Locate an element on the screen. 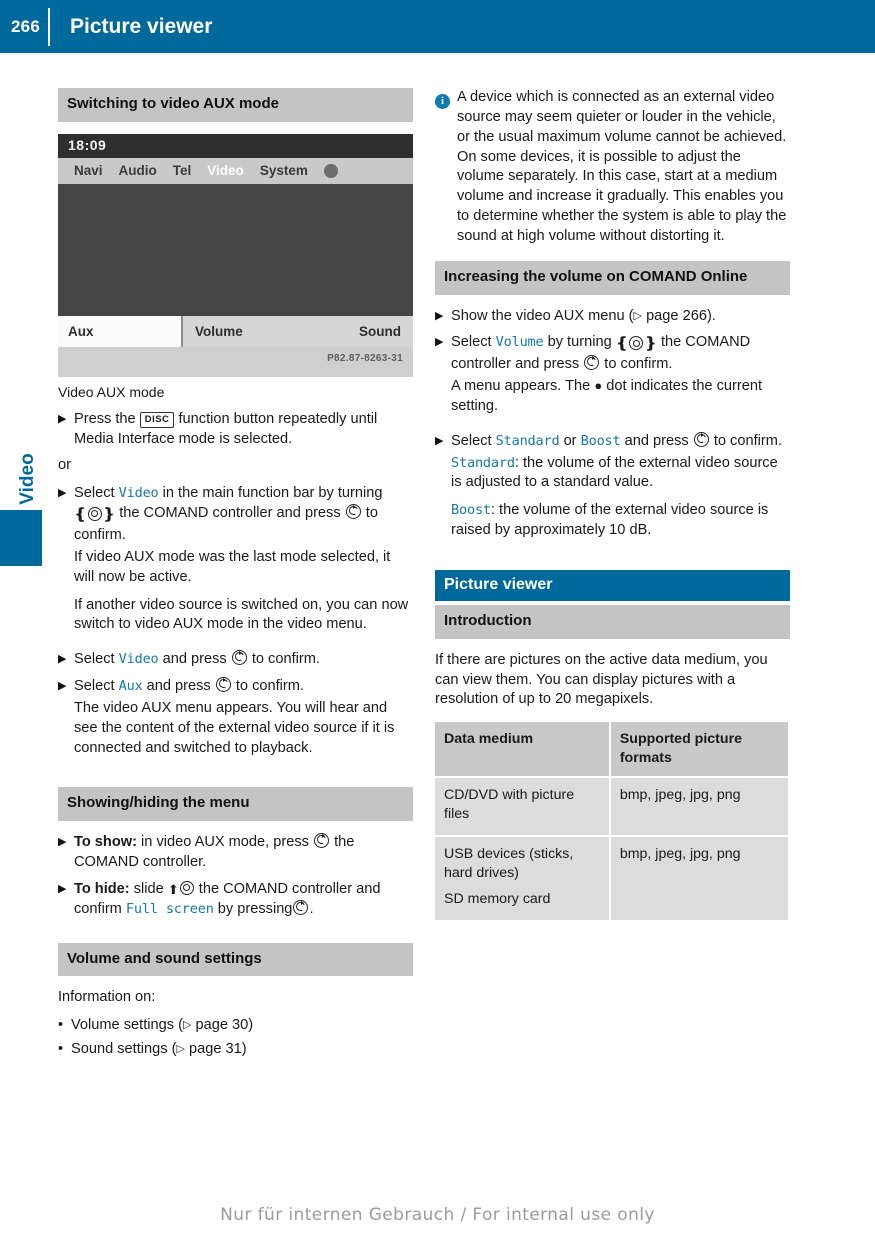 This screenshot has height=1241, width=875. screenshot-softkey-bar: Aux Volume Sound is located at coordinates (235, 331).